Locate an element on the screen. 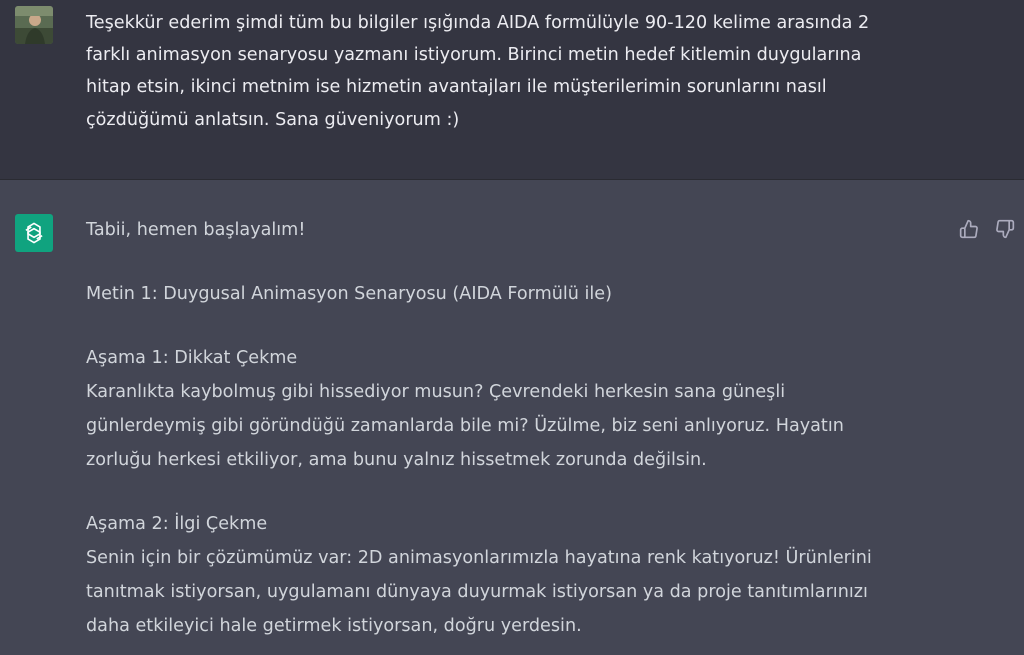  user-avatar is located at coordinates (34, 25).